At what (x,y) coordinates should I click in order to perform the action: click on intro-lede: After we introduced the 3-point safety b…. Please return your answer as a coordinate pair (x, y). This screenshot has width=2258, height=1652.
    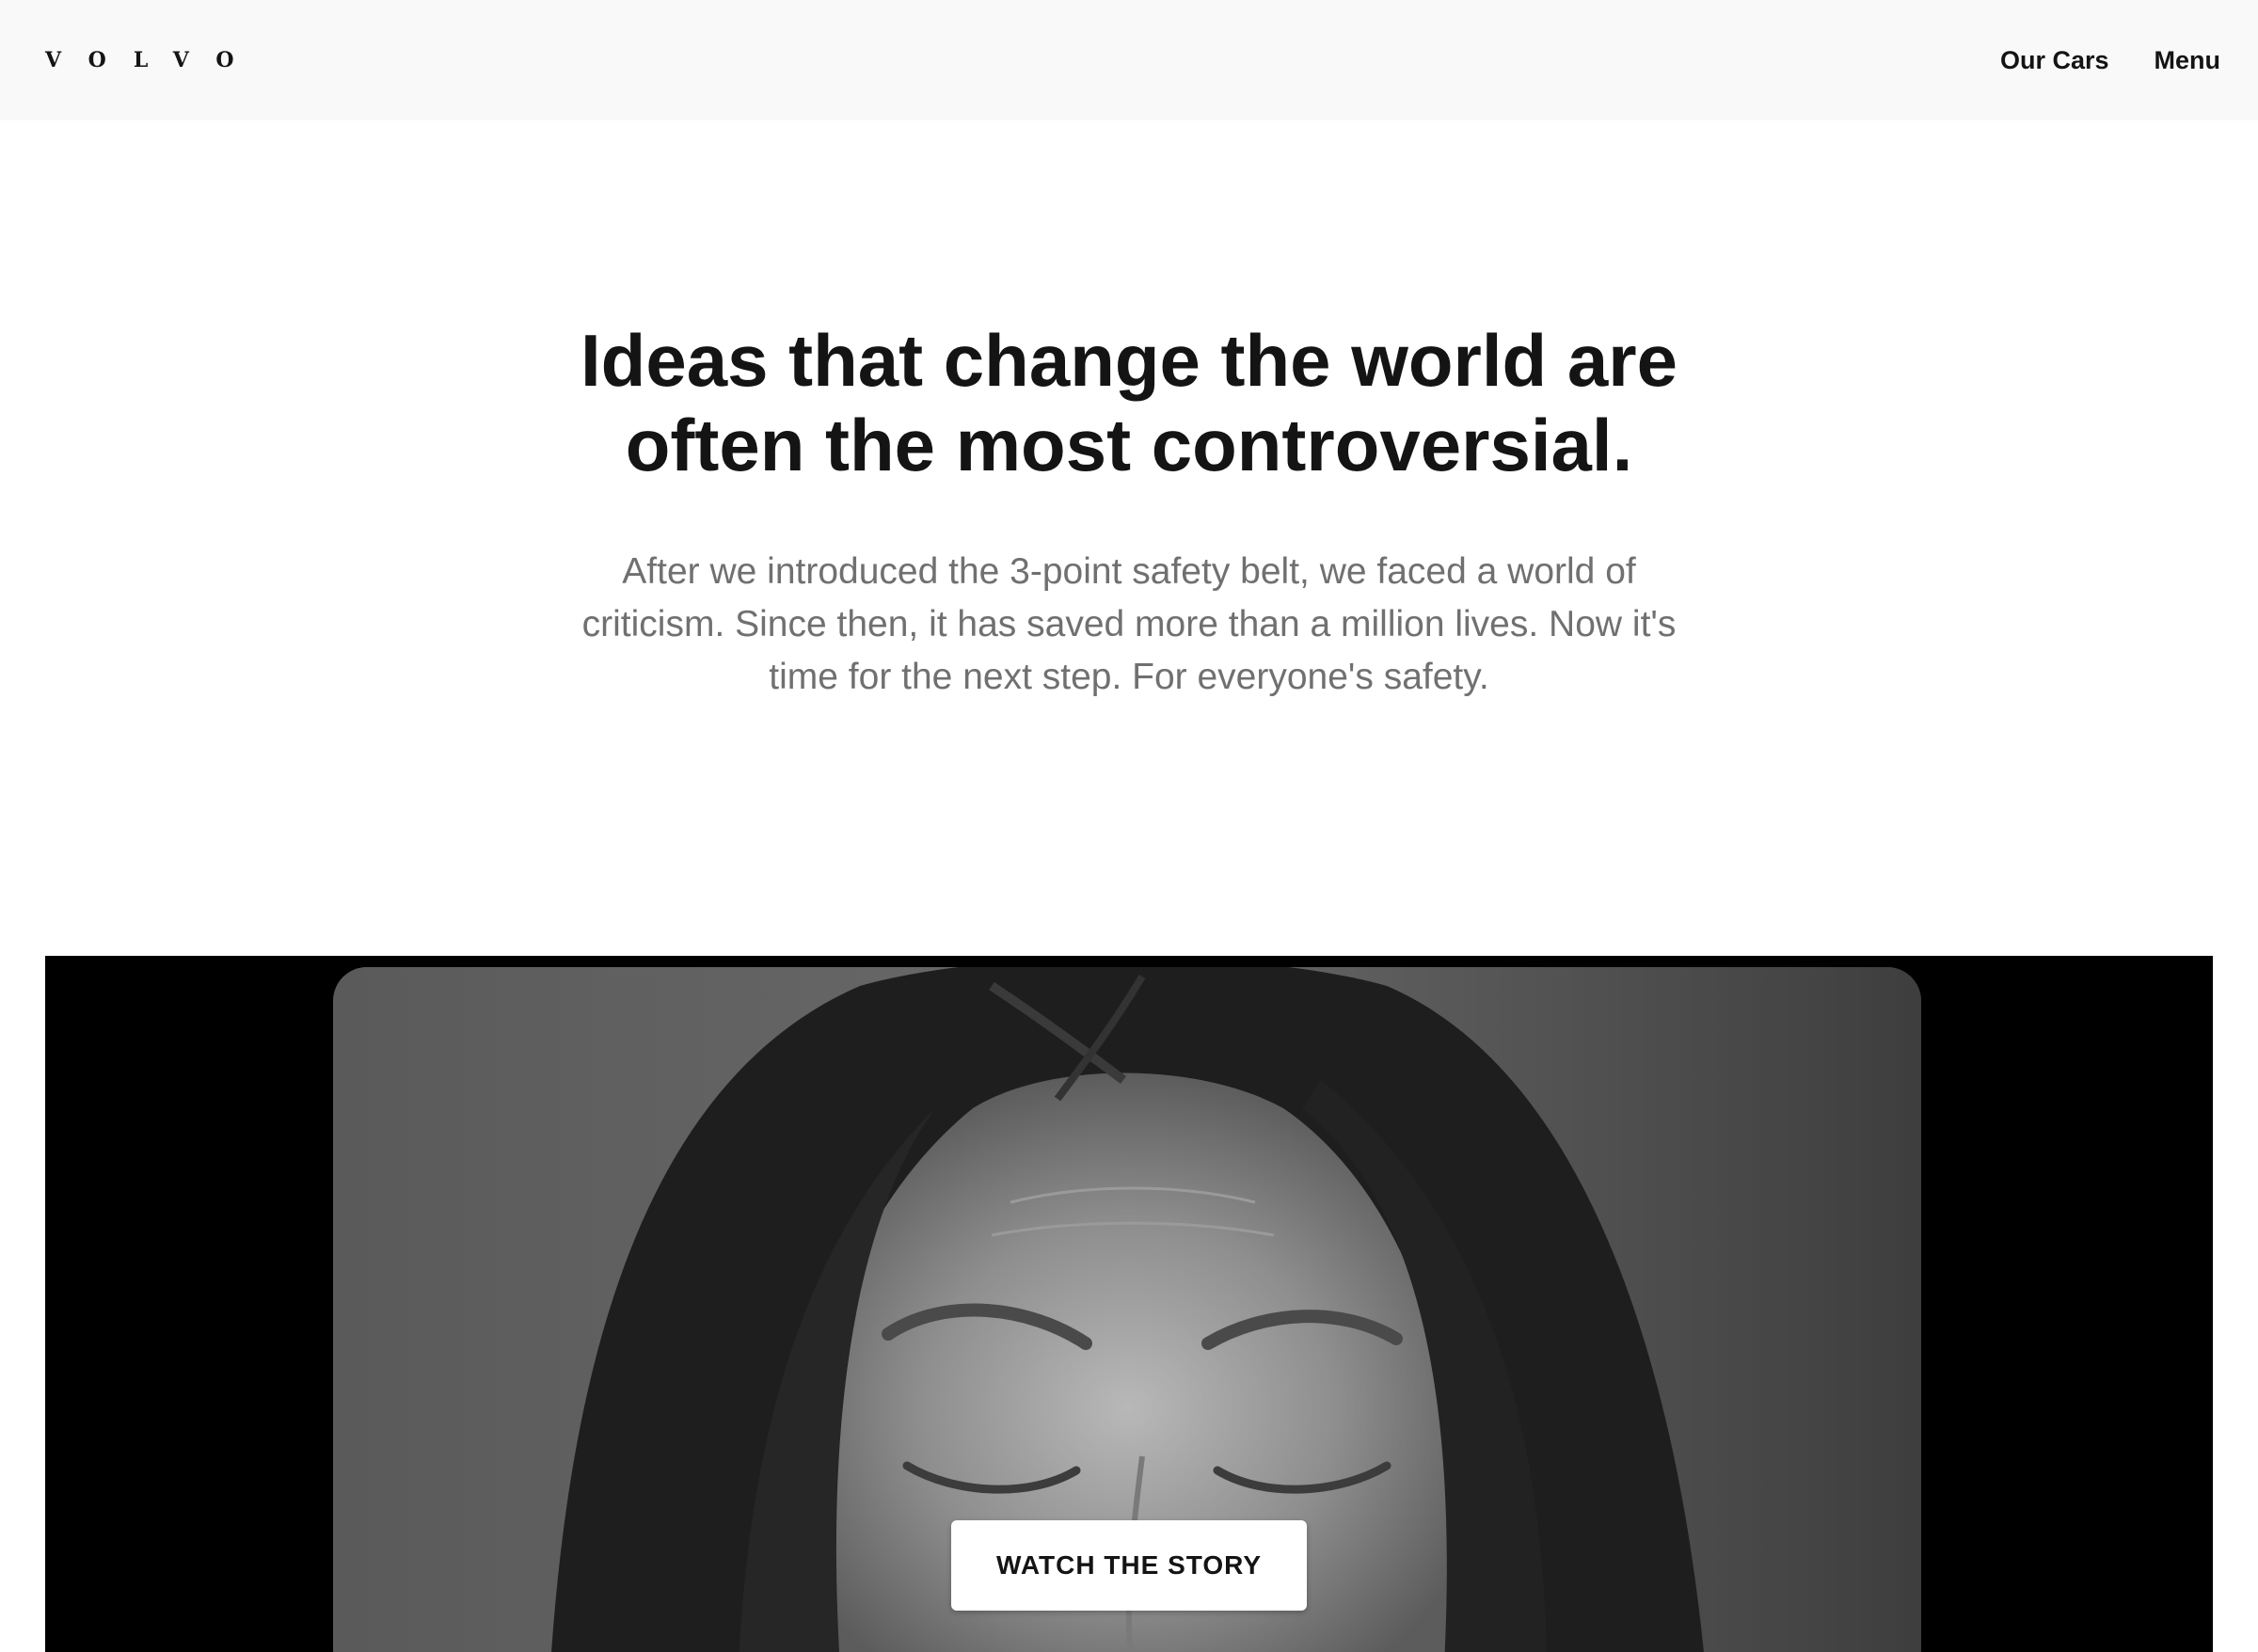
    Looking at the image, I should click on (1129, 625).